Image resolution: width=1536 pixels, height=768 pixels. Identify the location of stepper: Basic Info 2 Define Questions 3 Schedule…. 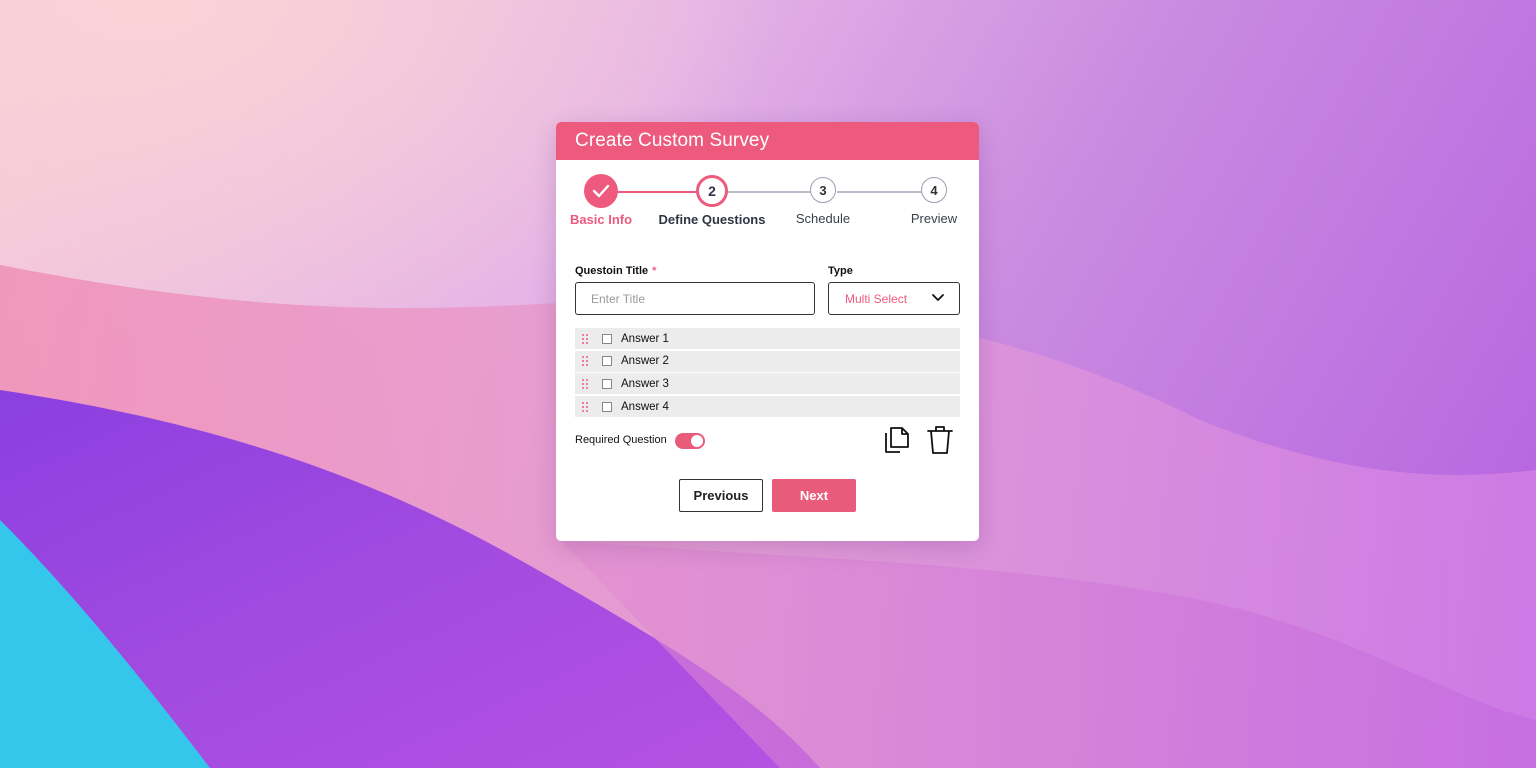
(767, 201).